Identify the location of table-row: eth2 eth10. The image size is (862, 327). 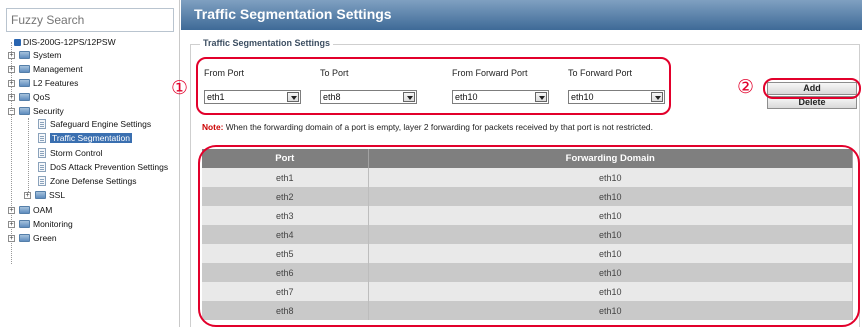
(527, 196).